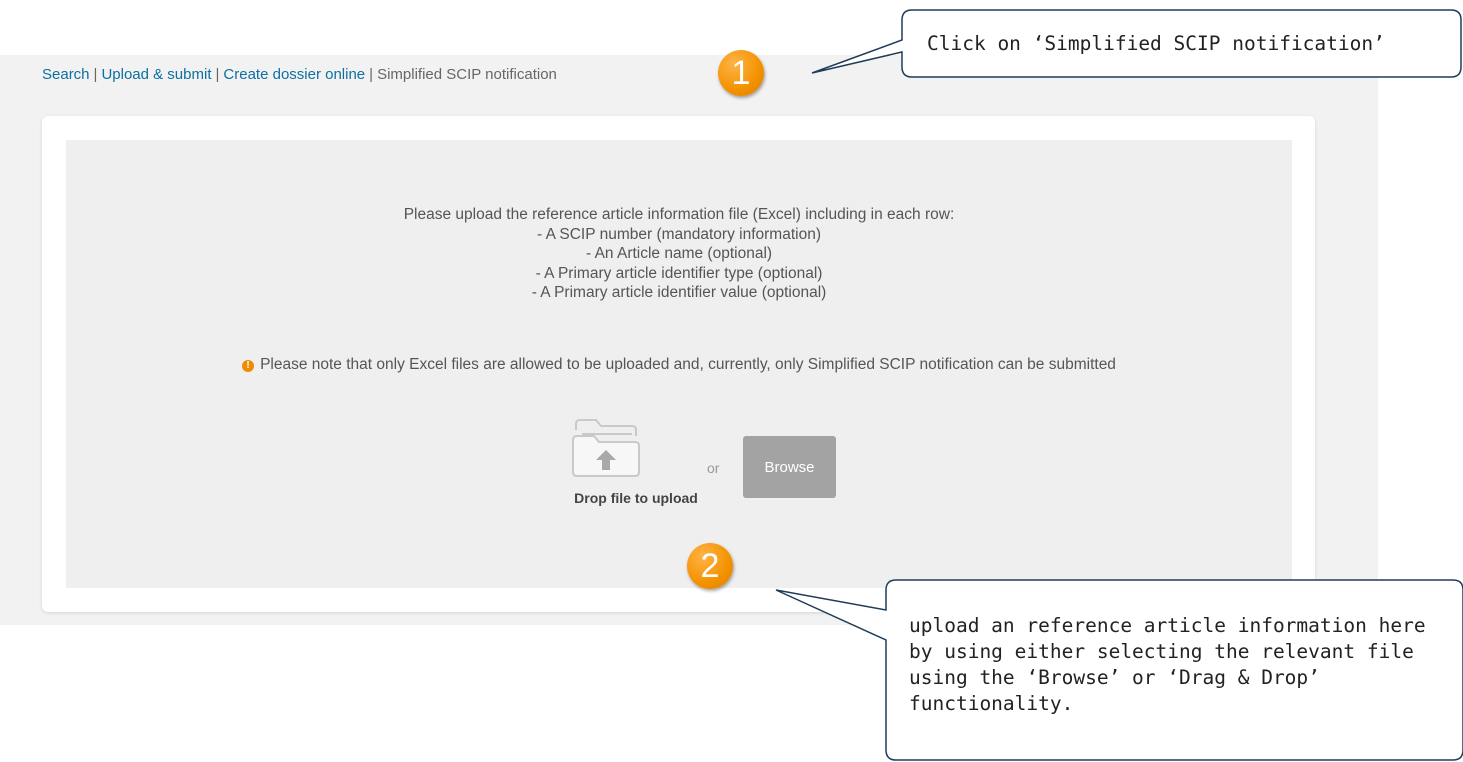  Describe the element at coordinates (294, 74) in the screenshot. I see `breadcrumb-link-create-dossier: Create dossier online` at that location.